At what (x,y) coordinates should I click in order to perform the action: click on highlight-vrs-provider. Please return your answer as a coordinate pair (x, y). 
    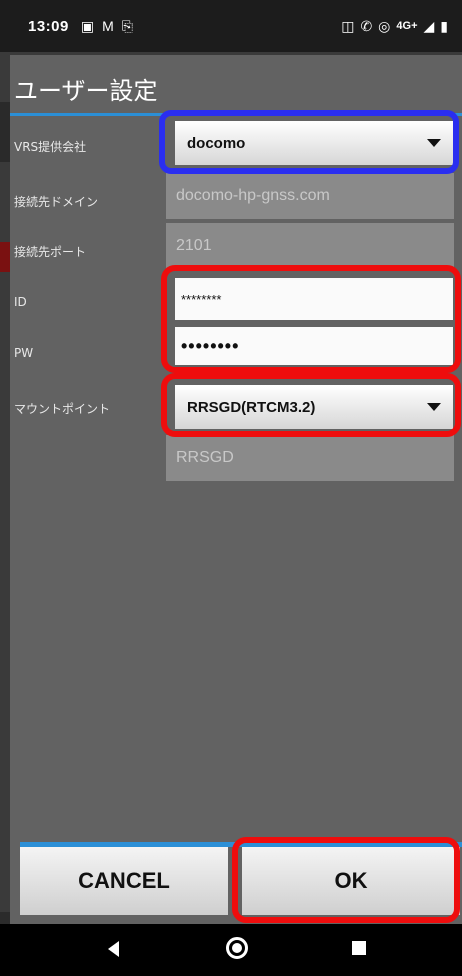
    Looking at the image, I should click on (309, 142).